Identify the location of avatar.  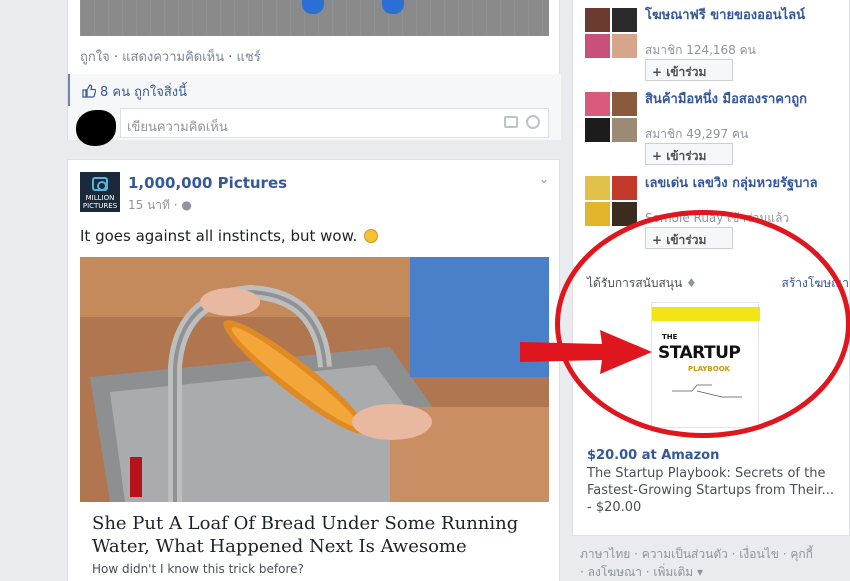
(96, 128).